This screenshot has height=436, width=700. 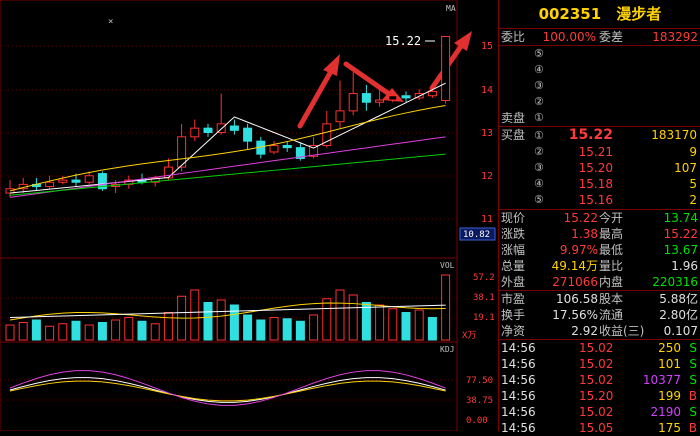 What do you see at coordinates (599, 86) in the screenshot?
I see `sell-level: ③` at bounding box center [599, 86].